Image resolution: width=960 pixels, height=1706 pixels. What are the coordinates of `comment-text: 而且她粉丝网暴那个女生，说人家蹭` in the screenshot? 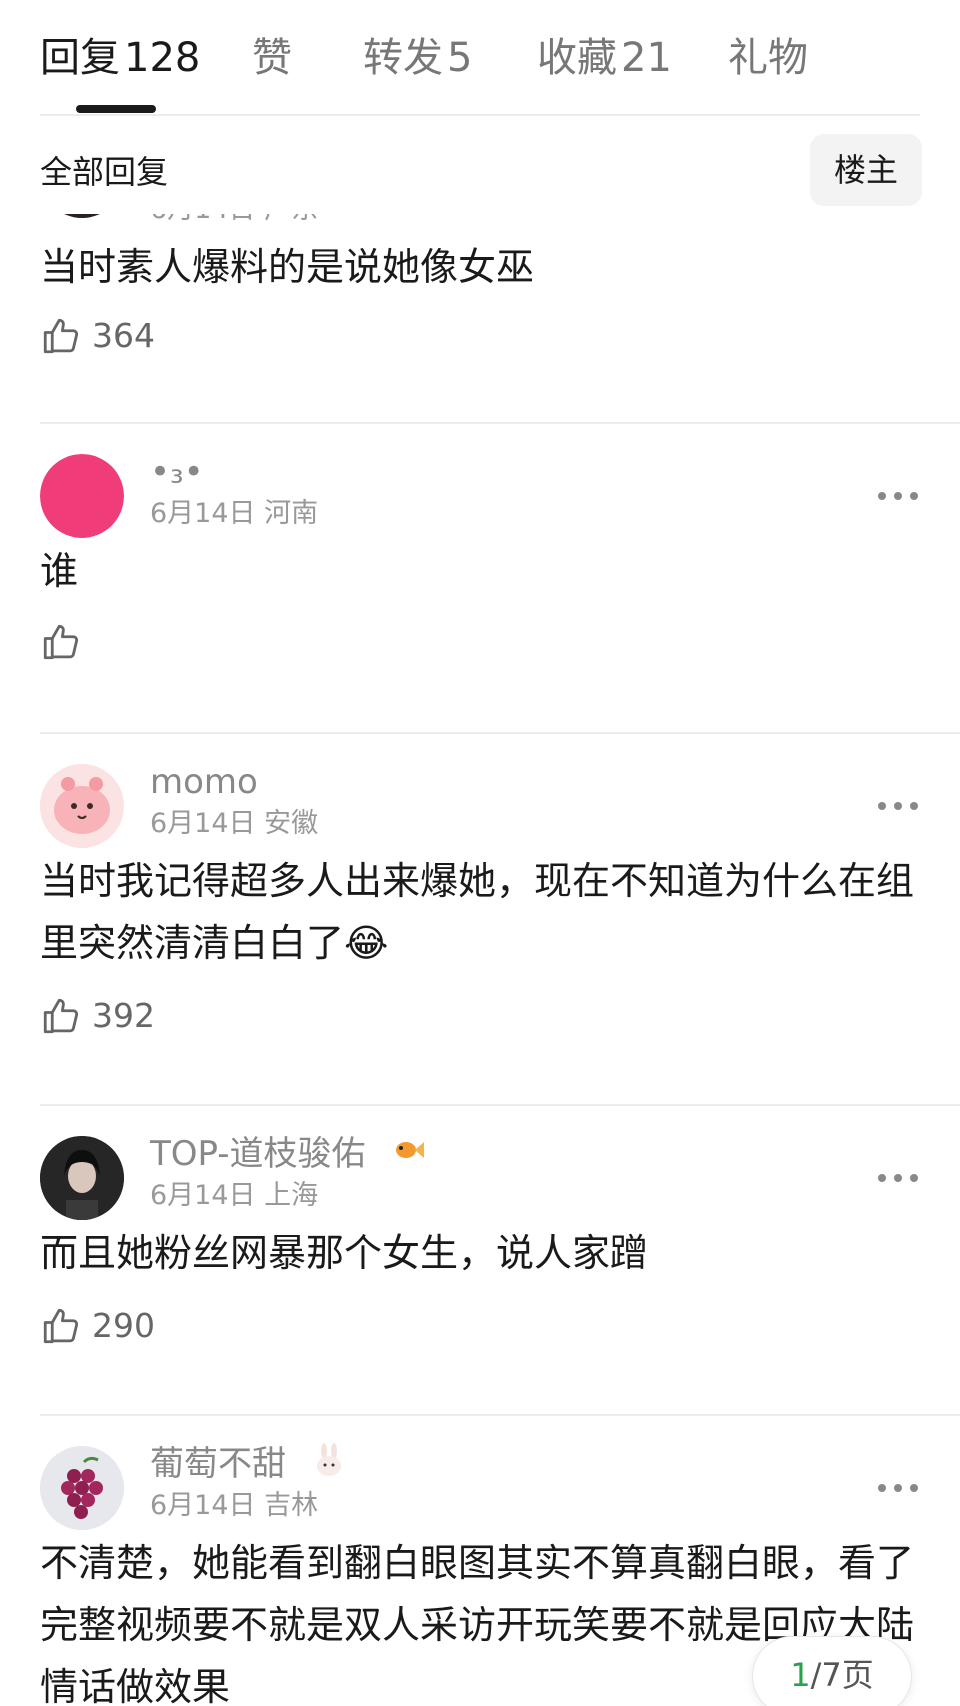 It's located at (480, 1253).